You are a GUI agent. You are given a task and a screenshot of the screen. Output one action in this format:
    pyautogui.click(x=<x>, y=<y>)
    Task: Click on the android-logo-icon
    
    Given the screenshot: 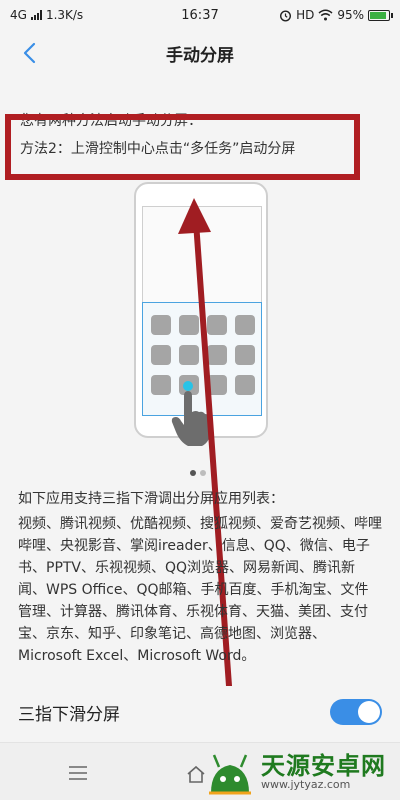 What is the action you would take?
    pyautogui.click(x=230, y=774)
    